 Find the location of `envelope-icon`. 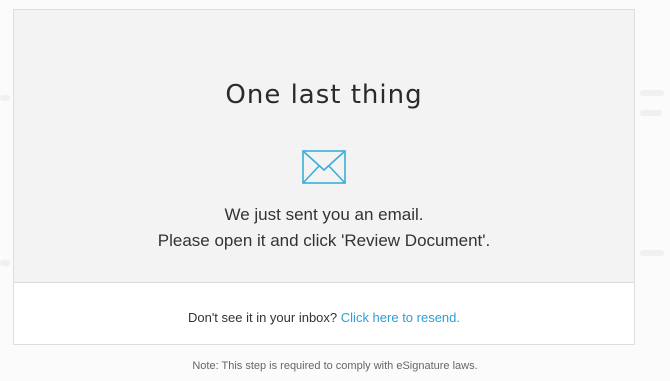

envelope-icon is located at coordinates (324, 167).